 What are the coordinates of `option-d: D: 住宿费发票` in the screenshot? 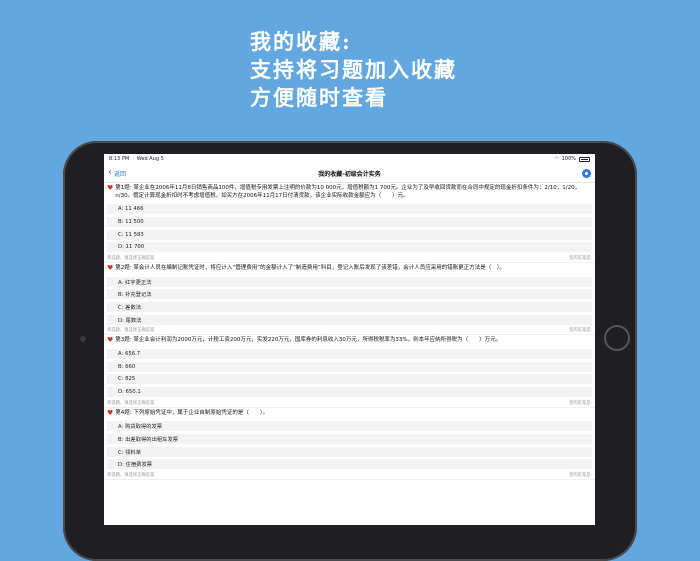 It's located at (349, 464).